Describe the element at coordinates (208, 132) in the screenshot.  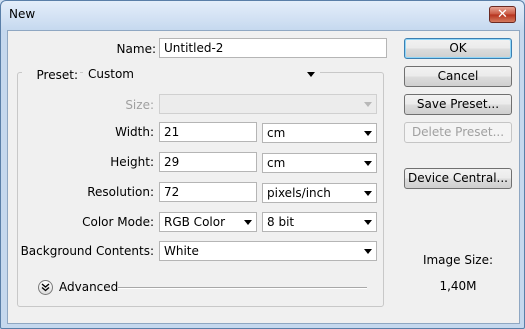
I see `width-input: 21` at that location.